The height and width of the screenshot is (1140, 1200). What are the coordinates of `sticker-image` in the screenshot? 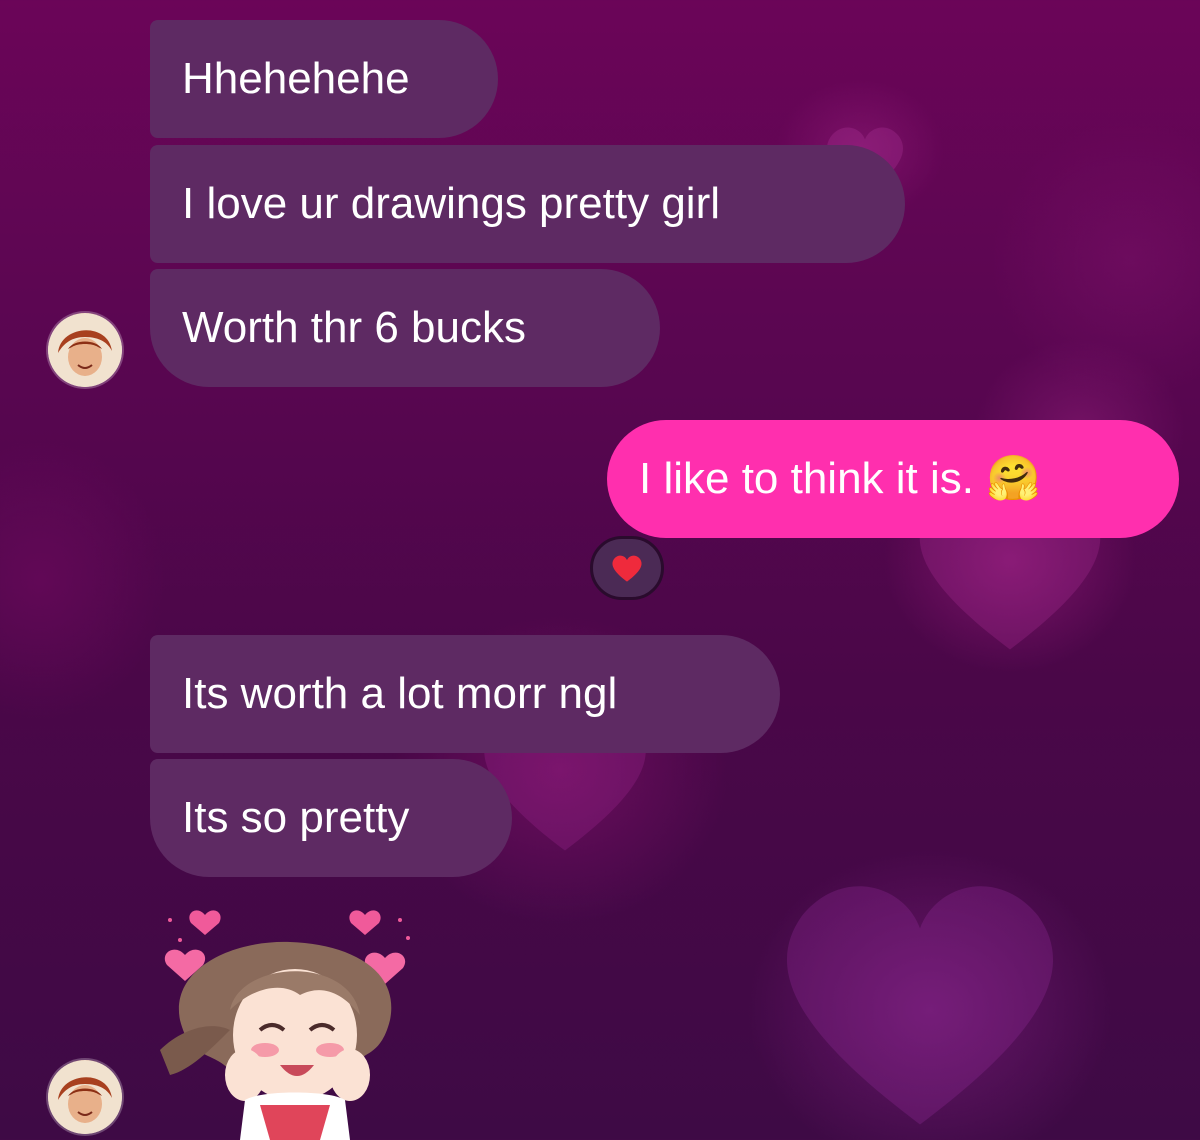 It's located at (285, 1025).